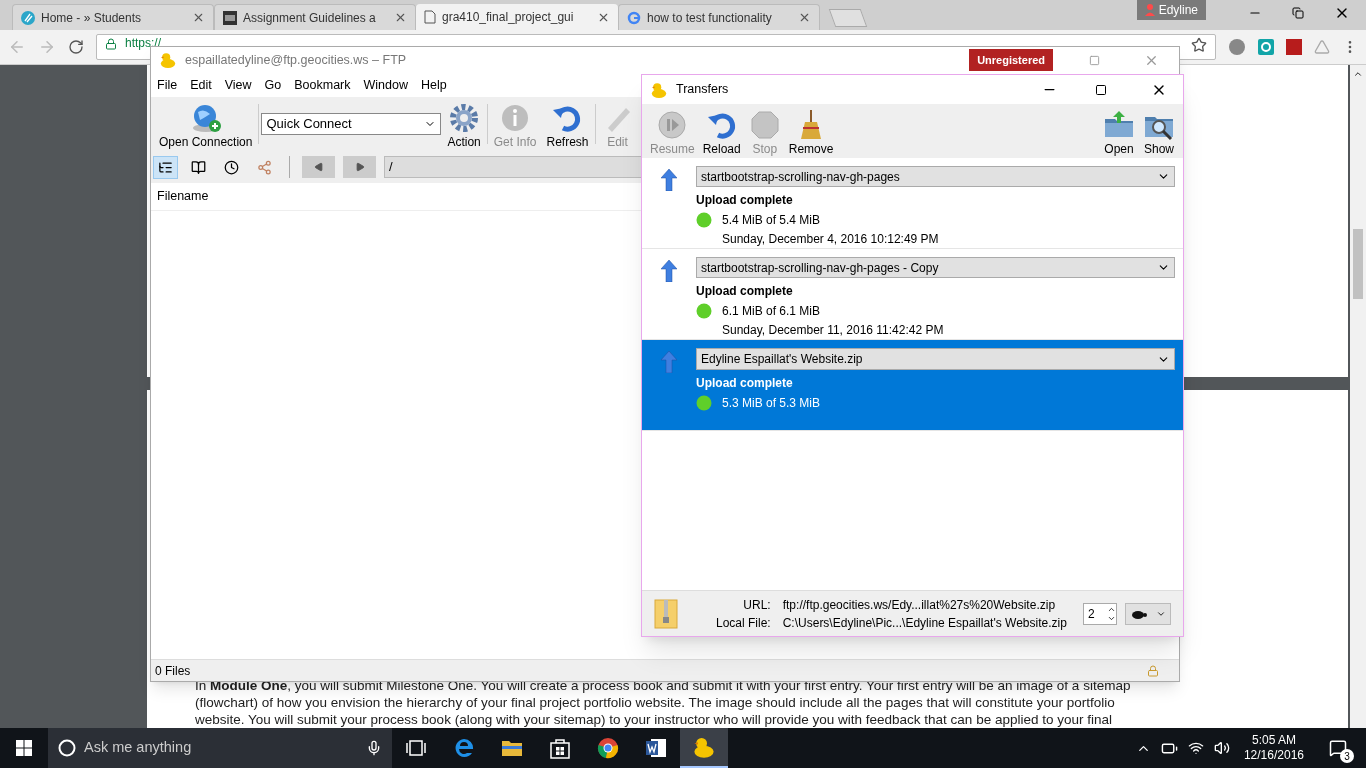 Image resolution: width=1366 pixels, height=768 pixels. Describe the element at coordinates (833, 330) in the screenshot. I see `transfer-date: Sunday, December 11, 2016 11:42:42 PM` at that location.